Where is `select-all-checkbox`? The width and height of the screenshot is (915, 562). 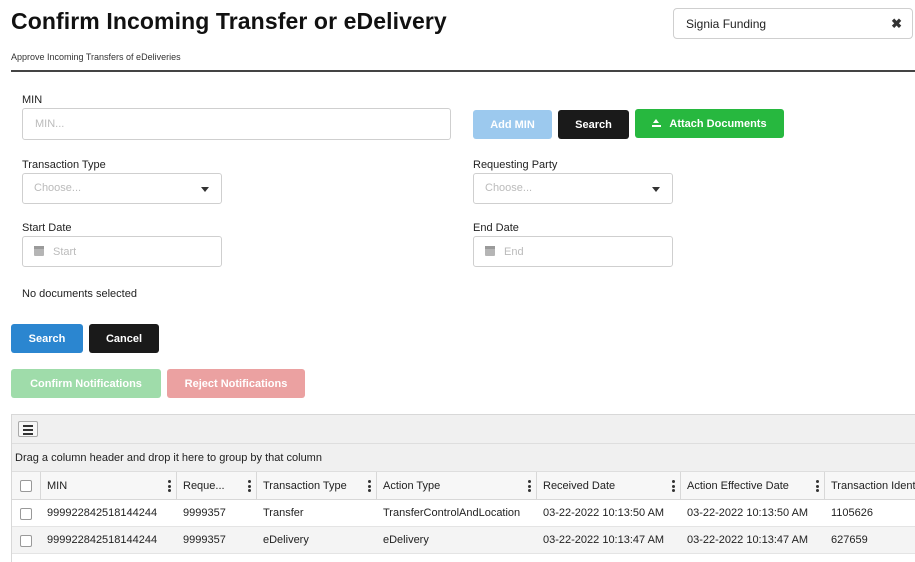
select-all-checkbox is located at coordinates (26, 486).